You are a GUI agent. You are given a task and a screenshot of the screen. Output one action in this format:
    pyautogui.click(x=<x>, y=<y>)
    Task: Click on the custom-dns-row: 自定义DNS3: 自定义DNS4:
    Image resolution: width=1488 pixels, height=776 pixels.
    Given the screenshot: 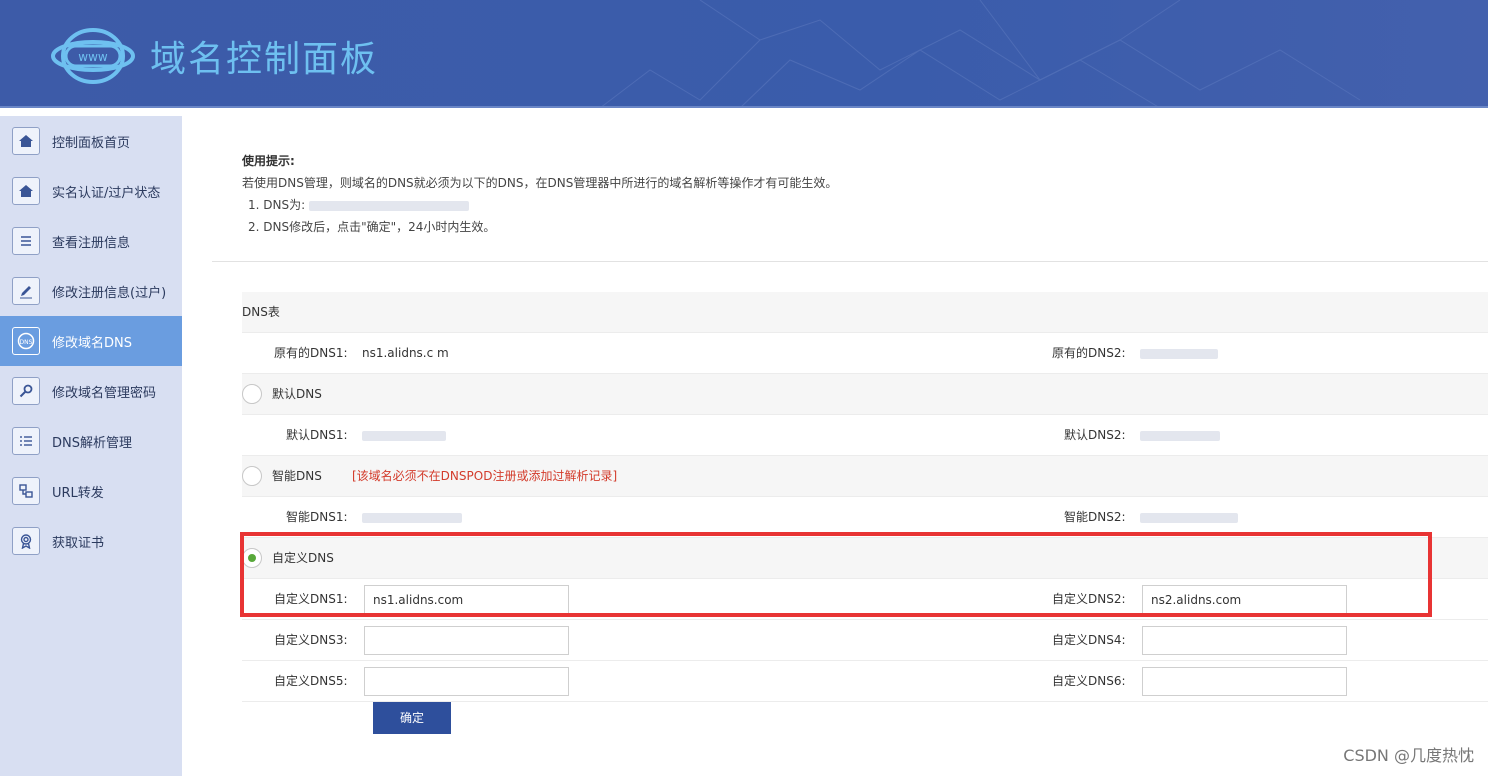 What is the action you would take?
    pyautogui.click(x=865, y=640)
    